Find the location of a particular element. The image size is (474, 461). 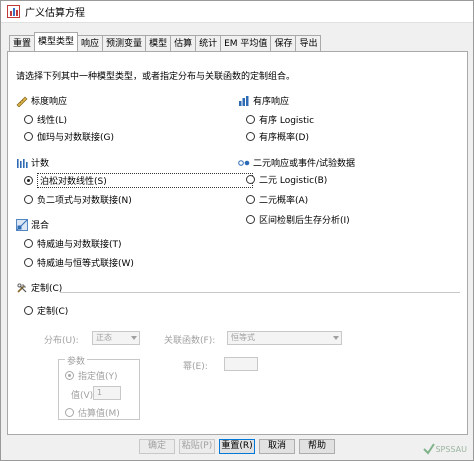

ruler-icon is located at coordinates (22, 101).